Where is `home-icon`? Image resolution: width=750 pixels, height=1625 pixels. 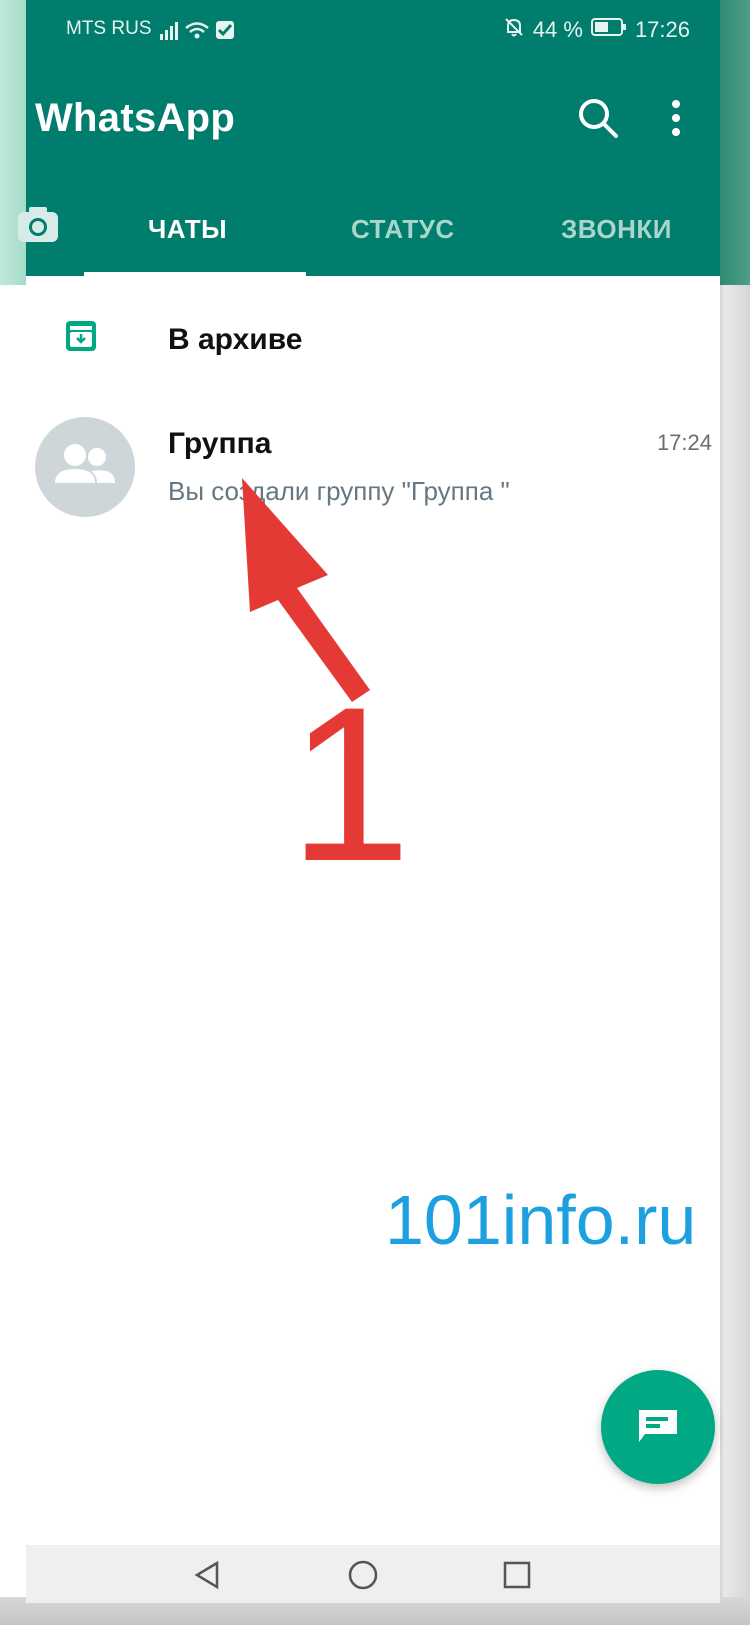 home-icon is located at coordinates (363, 1577).